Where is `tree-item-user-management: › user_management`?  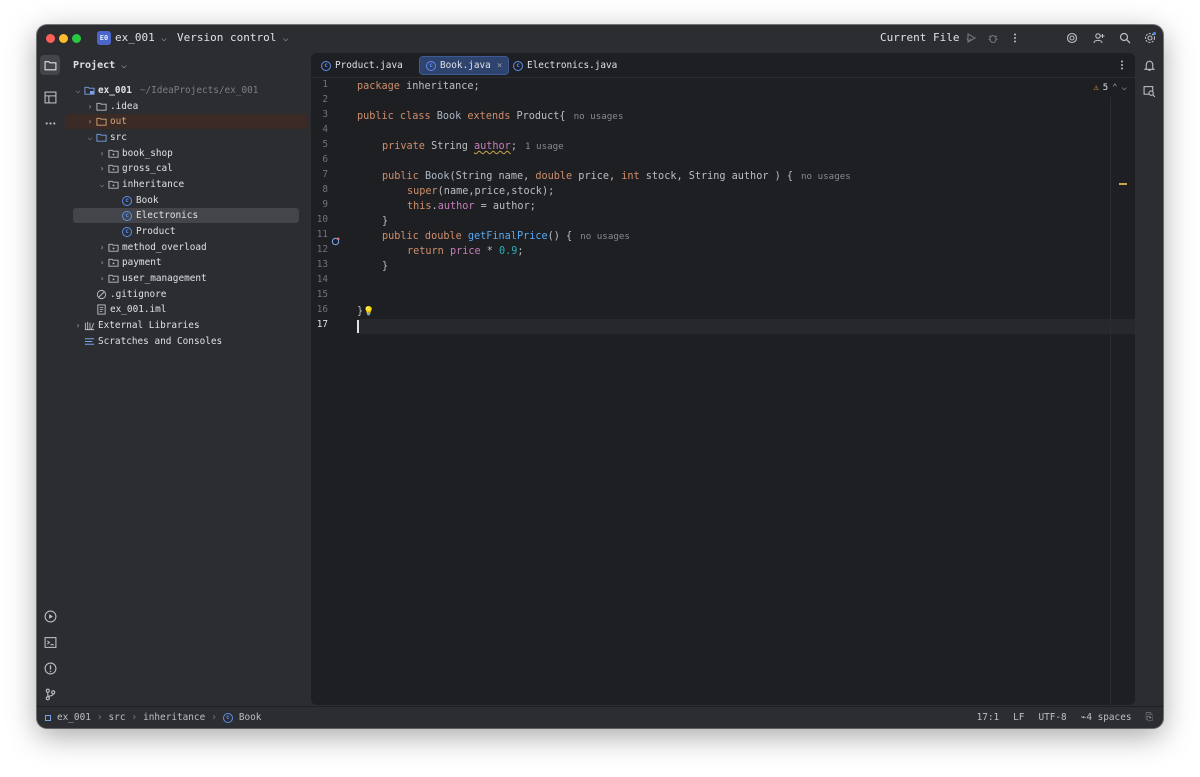
tree-item-user-management: › user_management is located at coordinates (186, 278).